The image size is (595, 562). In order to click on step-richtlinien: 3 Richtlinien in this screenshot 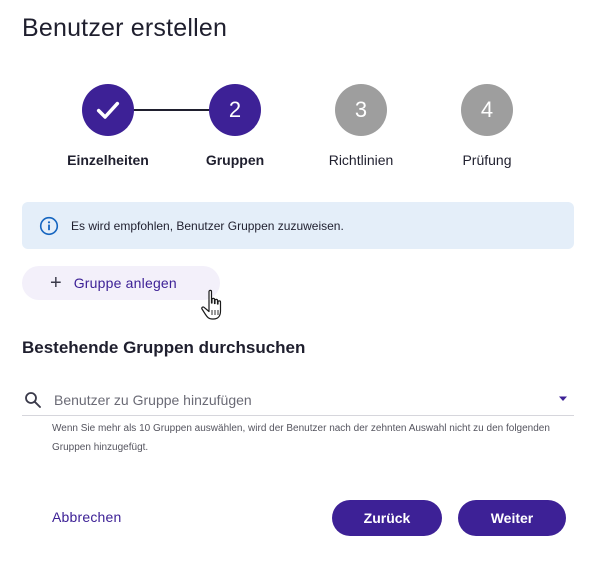, I will do `click(361, 126)`.